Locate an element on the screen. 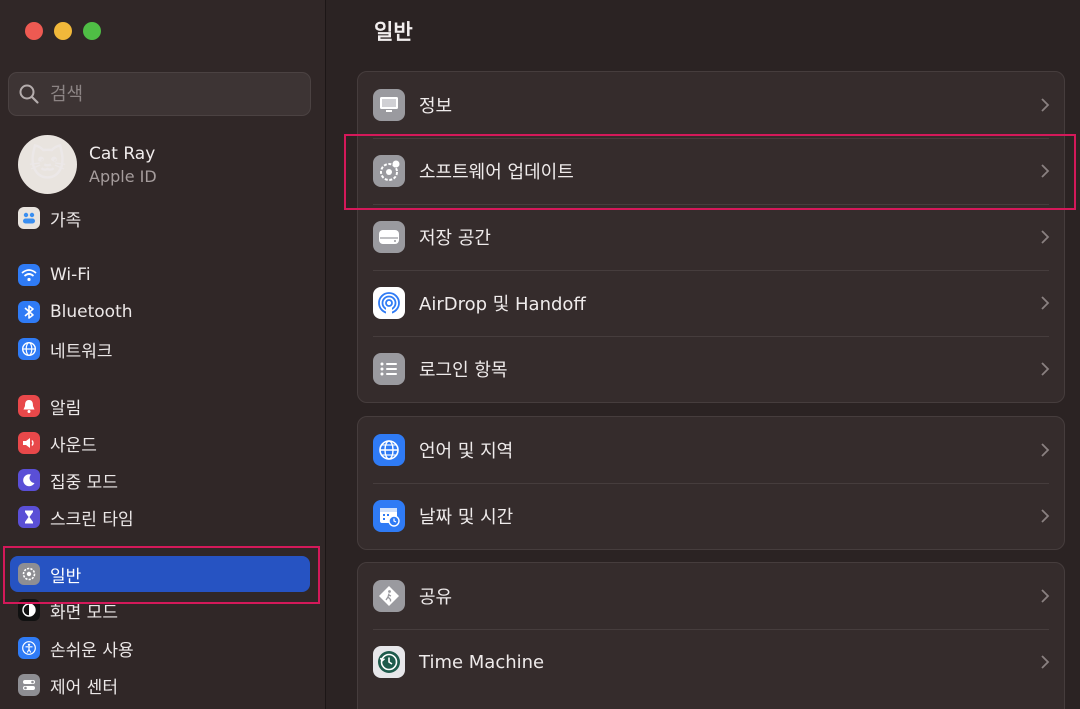 This screenshot has height=709, width=1080. profile-subtitle: Apple ID is located at coordinates (123, 176).